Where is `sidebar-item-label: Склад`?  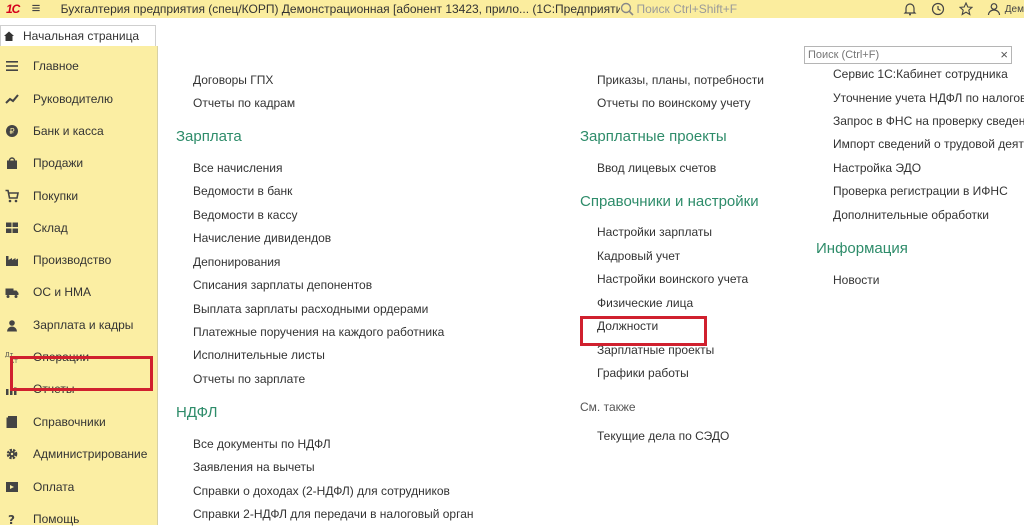 sidebar-item-label: Склад is located at coordinates (50, 228).